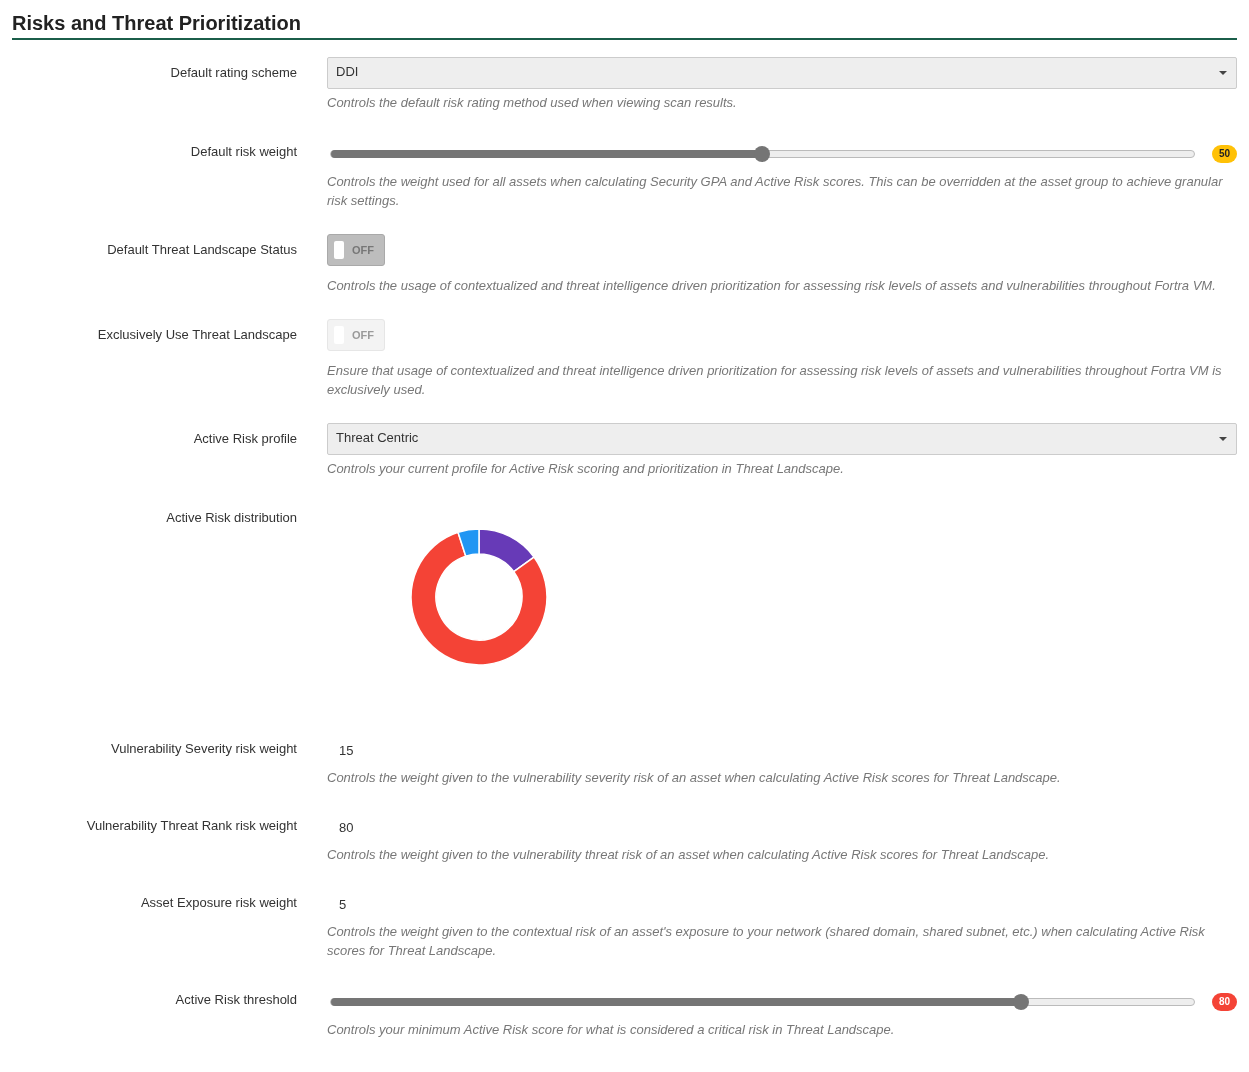 The height and width of the screenshot is (1072, 1249). Describe the element at coordinates (782, 439) in the screenshot. I see `dropdown: Threat Centric` at that location.